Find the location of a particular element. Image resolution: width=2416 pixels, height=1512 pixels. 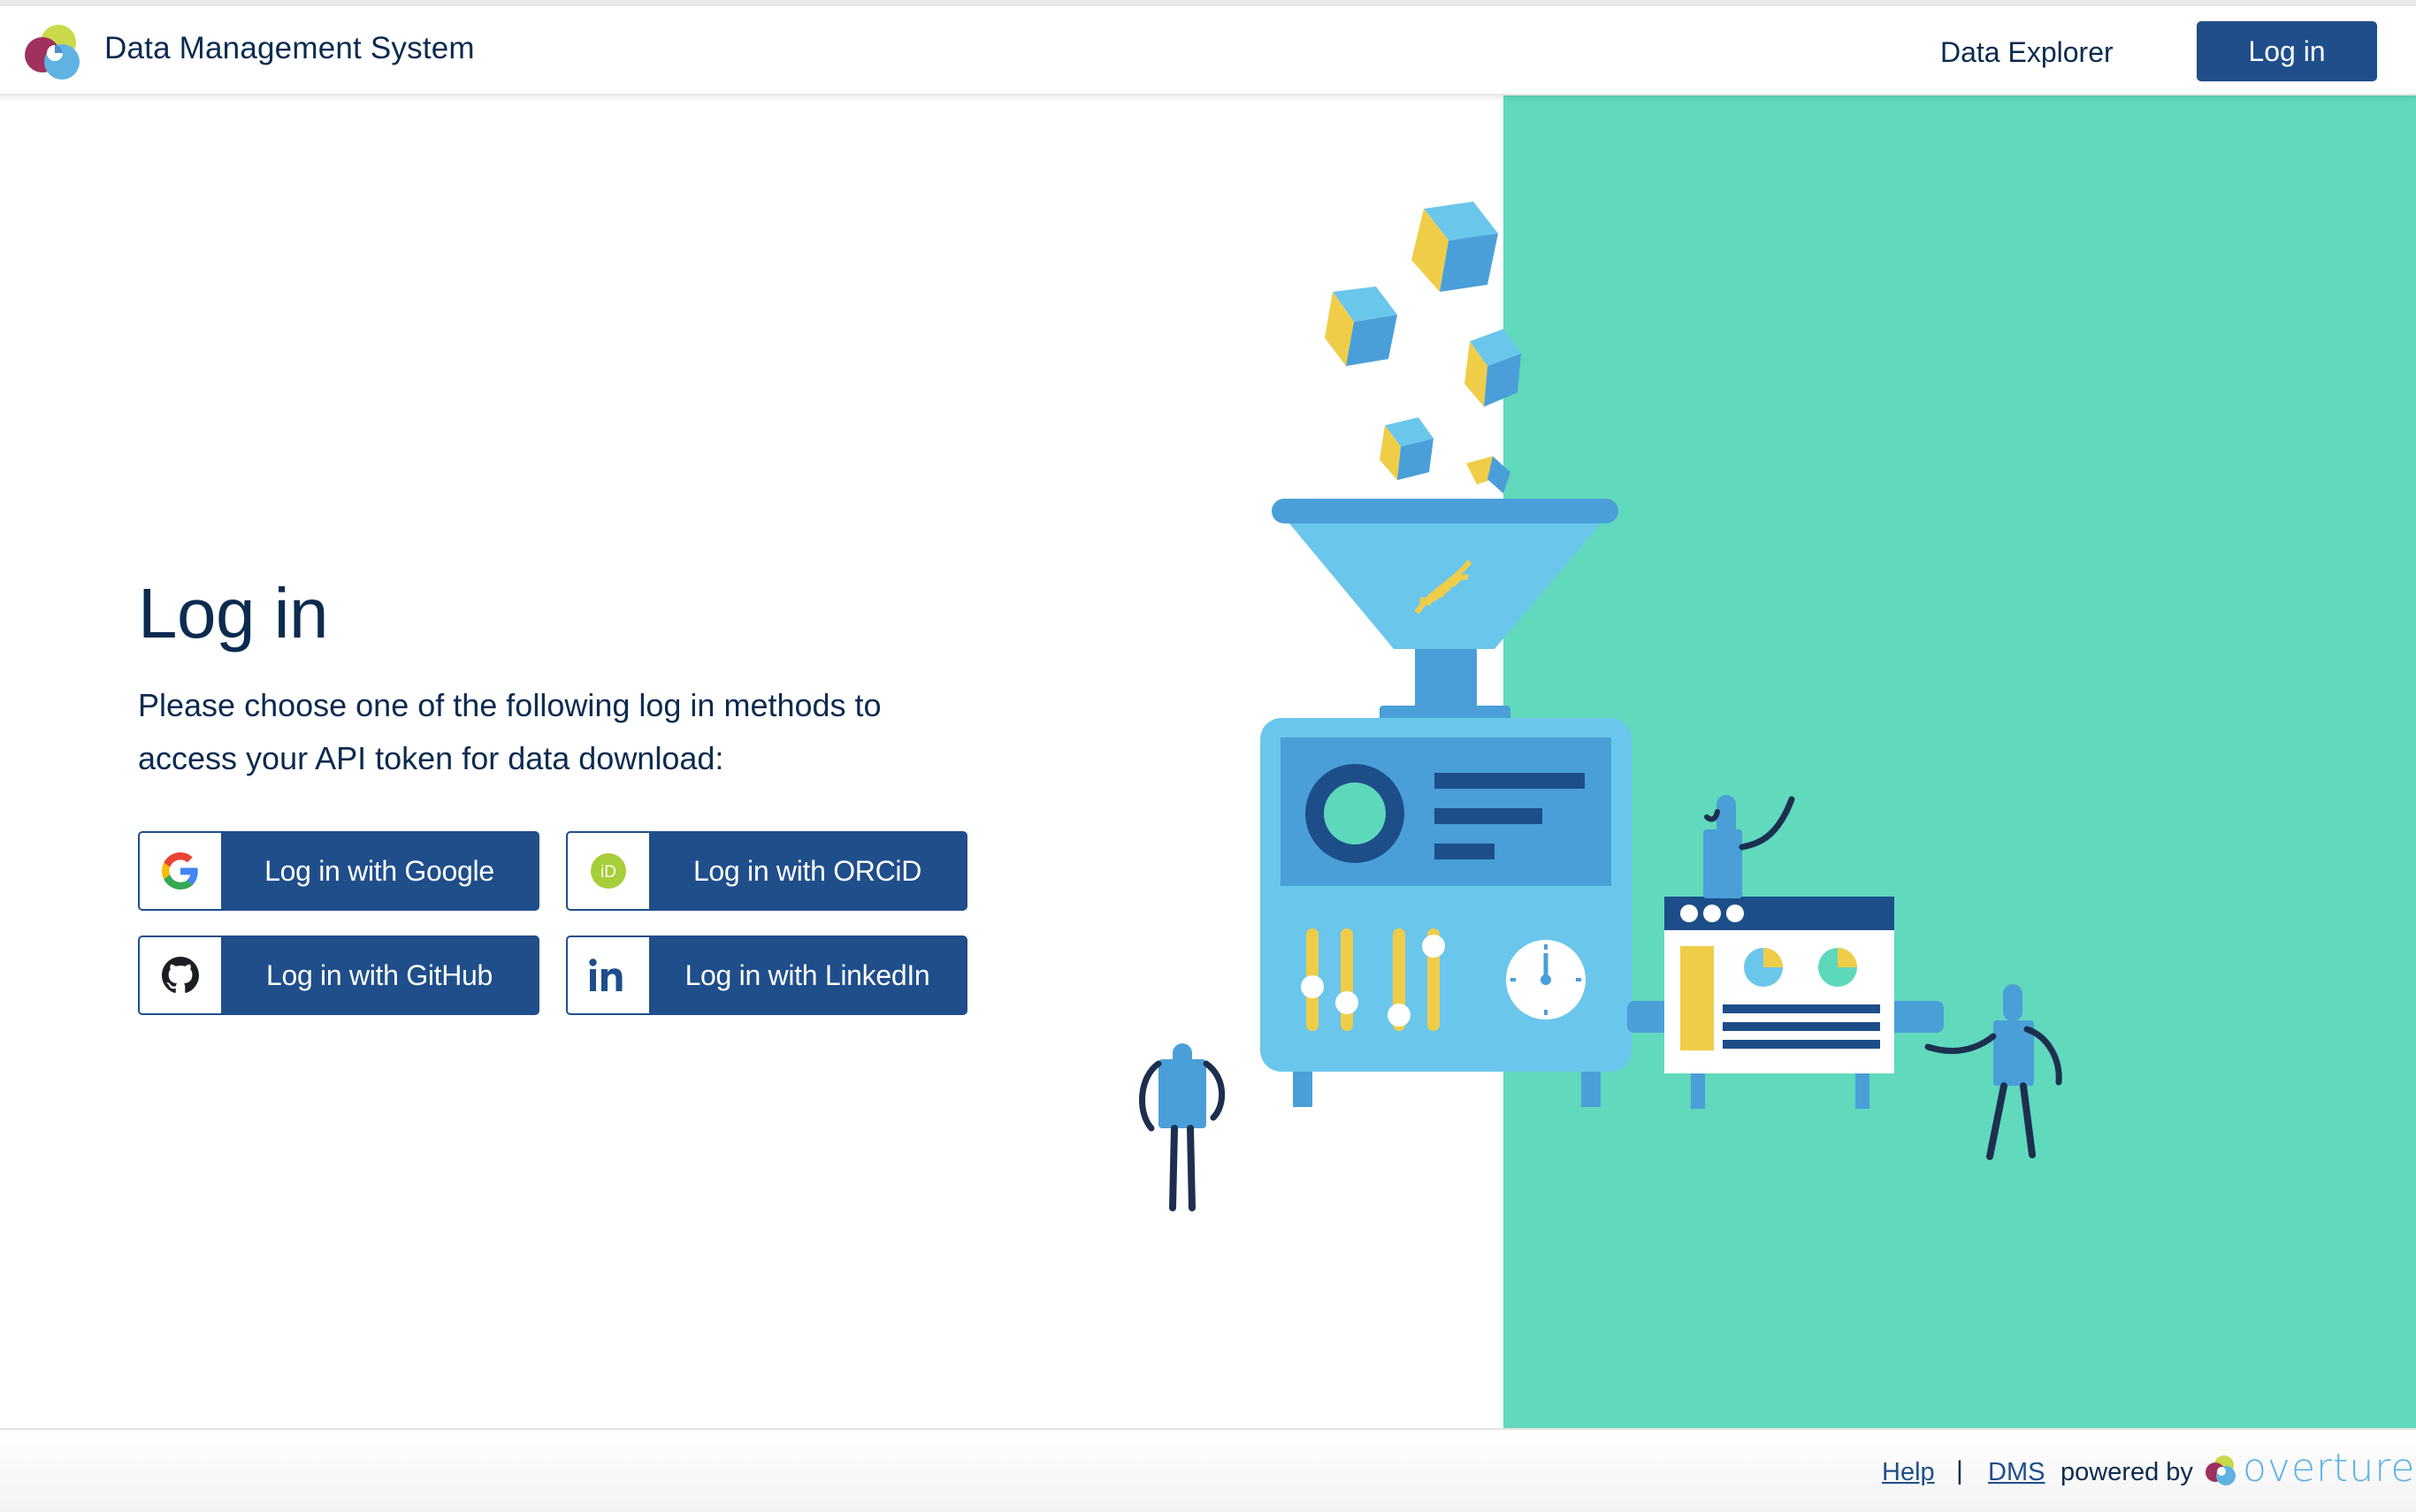

orcid-icon: iD is located at coordinates (608, 871).